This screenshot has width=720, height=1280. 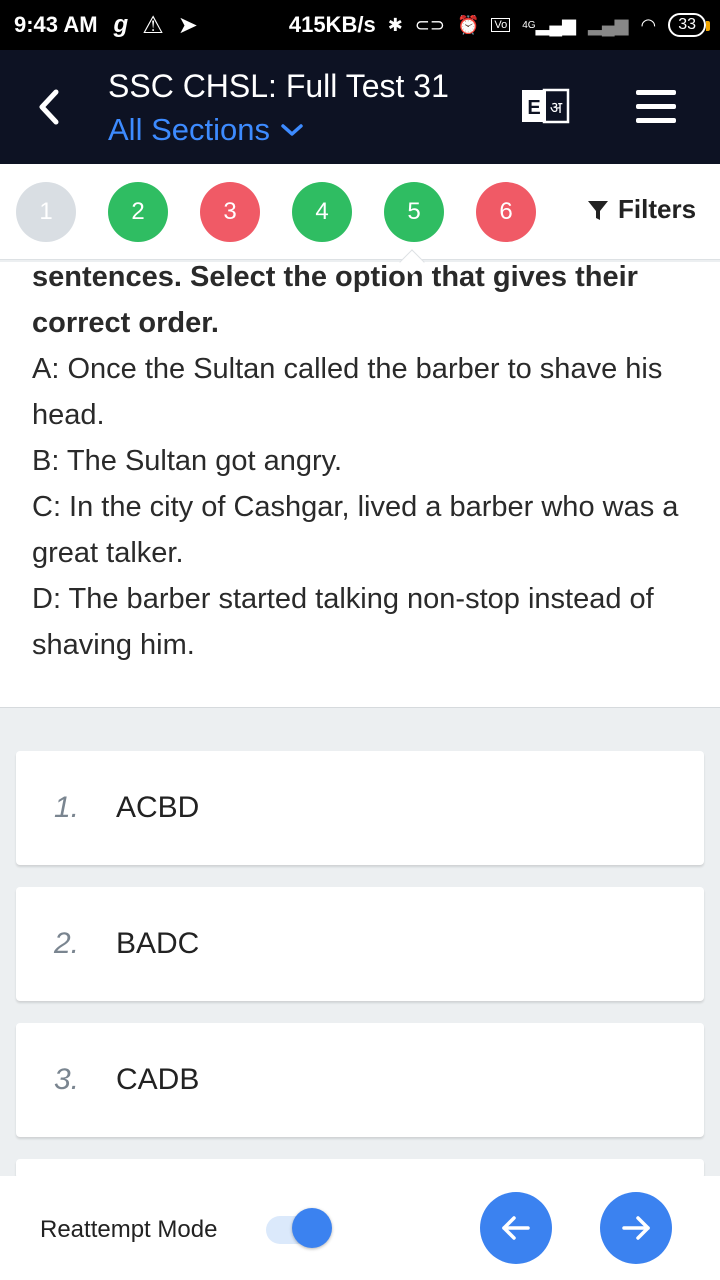 What do you see at coordinates (67, 807) in the screenshot?
I see `option-number: 1.` at bounding box center [67, 807].